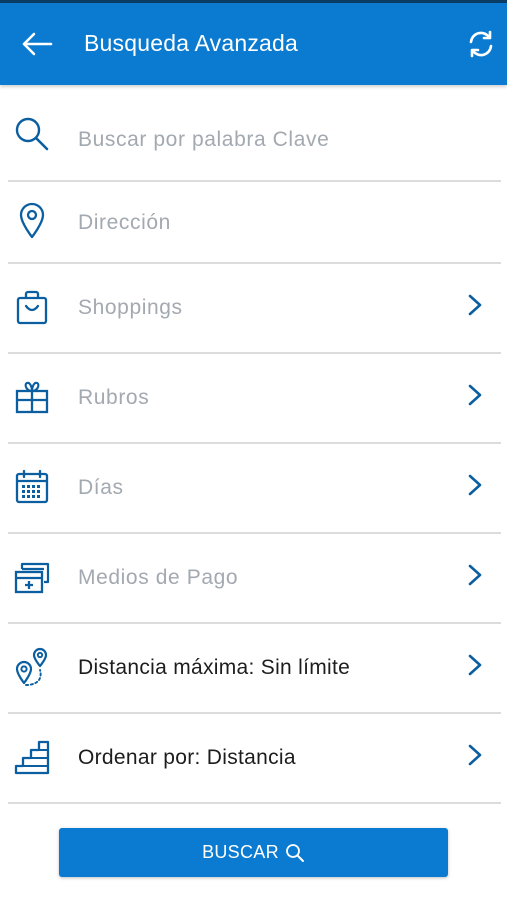 The width and height of the screenshot is (507, 900). I want to click on search-button: BUSCAR, so click(253, 852).